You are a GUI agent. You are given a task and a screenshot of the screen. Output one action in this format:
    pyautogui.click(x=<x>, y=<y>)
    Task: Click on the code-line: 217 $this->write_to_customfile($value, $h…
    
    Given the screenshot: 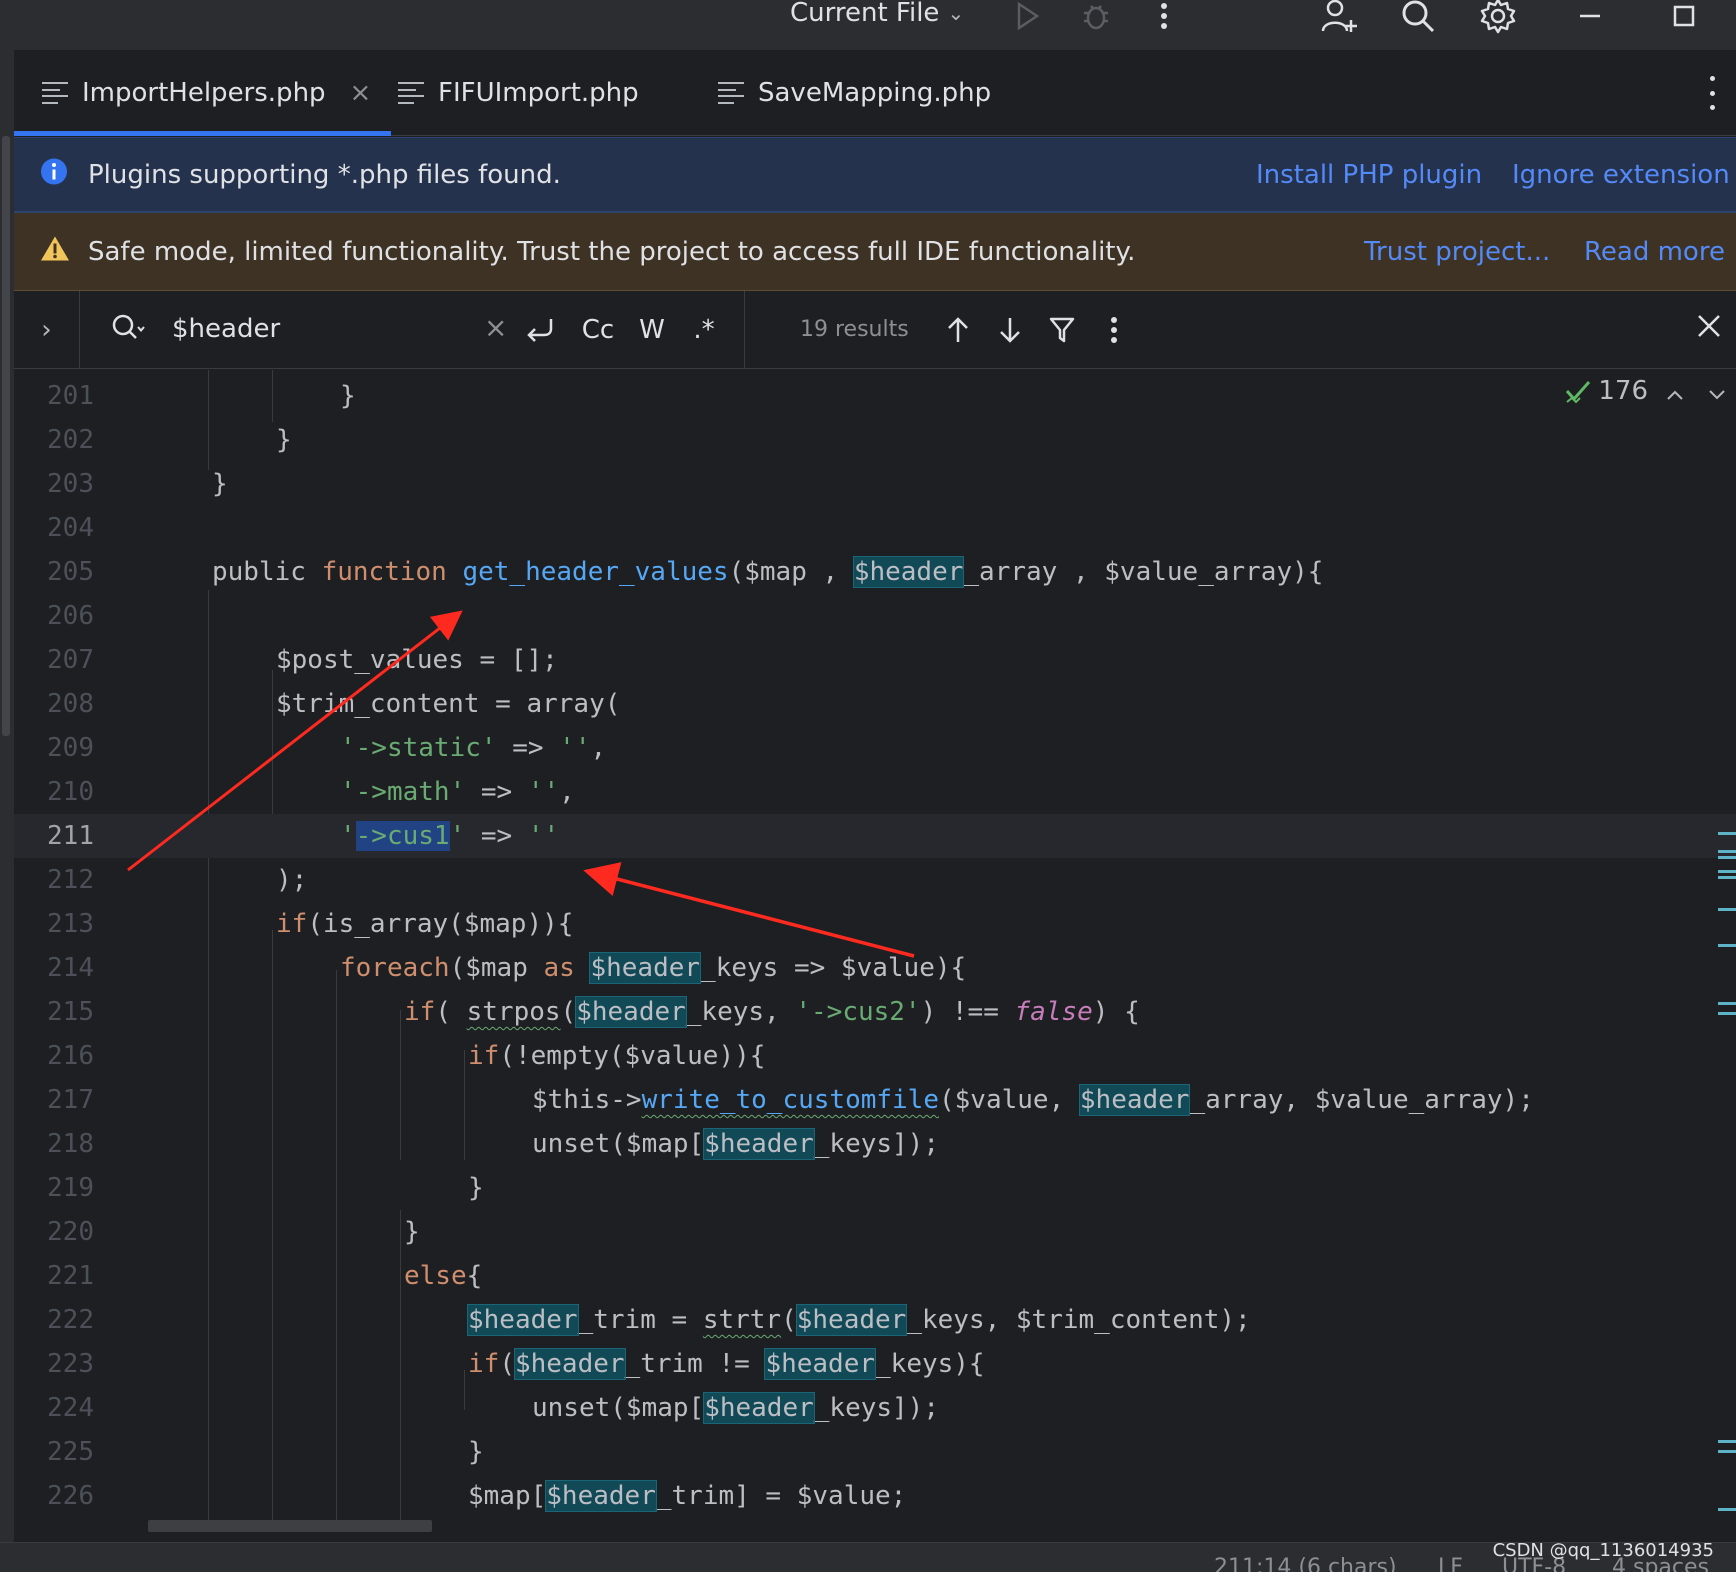 What is the action you would take?
    pyautogui.click(x=875, y=1100)
    